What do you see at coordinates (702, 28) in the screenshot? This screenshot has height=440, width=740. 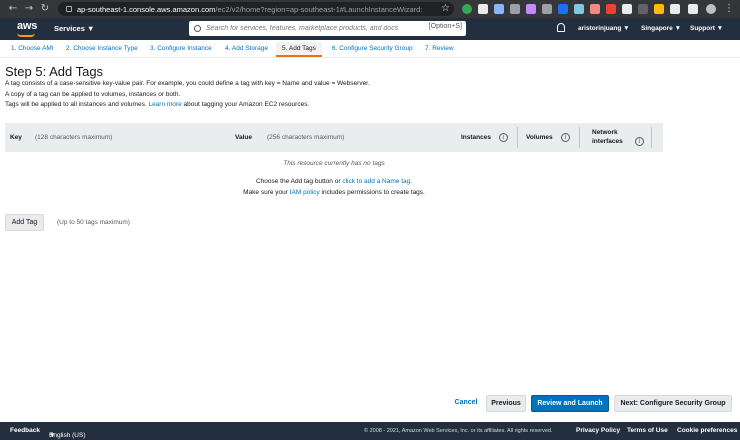 I see `support-label: Support` at bounding box center [702, 28].